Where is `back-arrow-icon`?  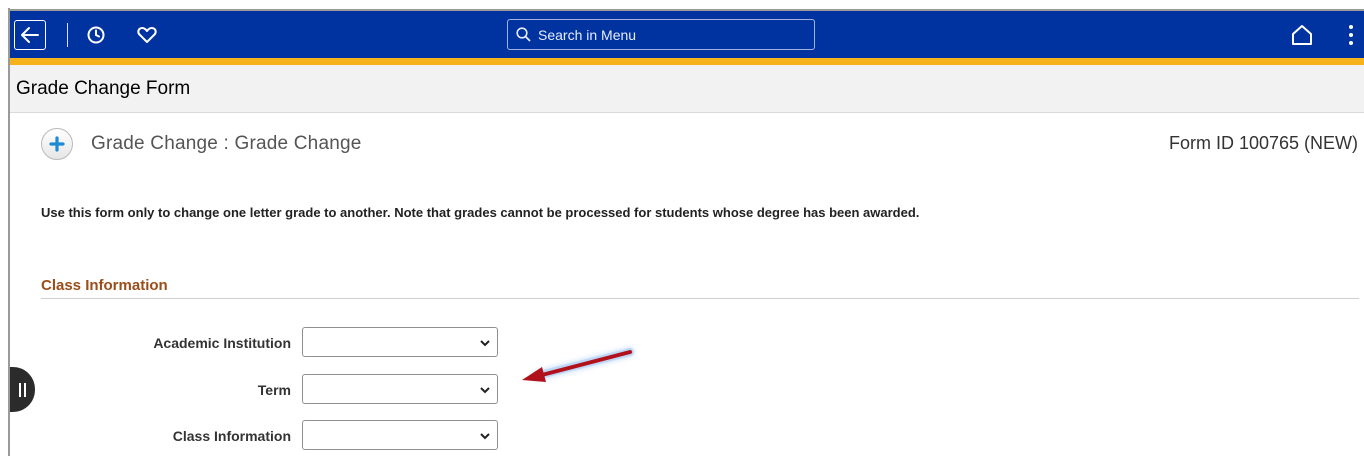
back-arrow-icon is located at coordinates (30, 35).